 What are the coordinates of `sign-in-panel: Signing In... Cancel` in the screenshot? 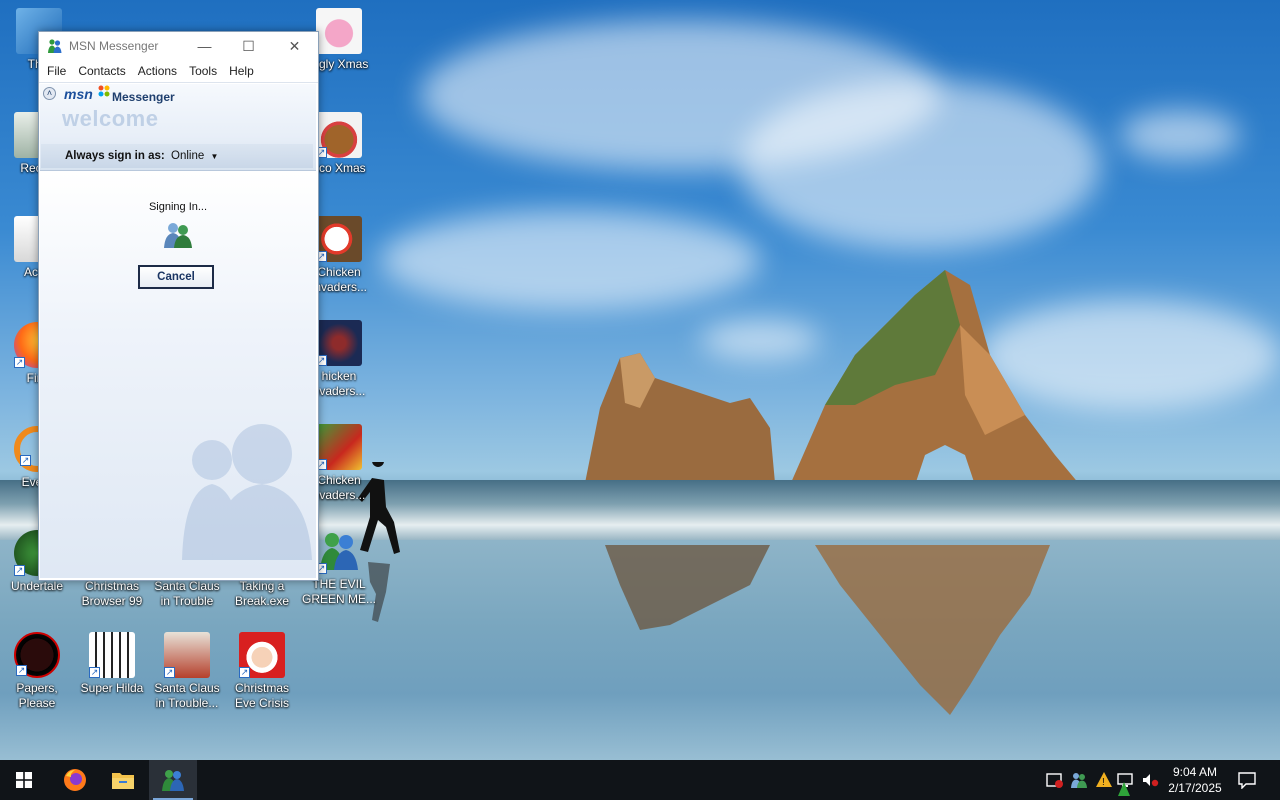 It's located at (178, 375).